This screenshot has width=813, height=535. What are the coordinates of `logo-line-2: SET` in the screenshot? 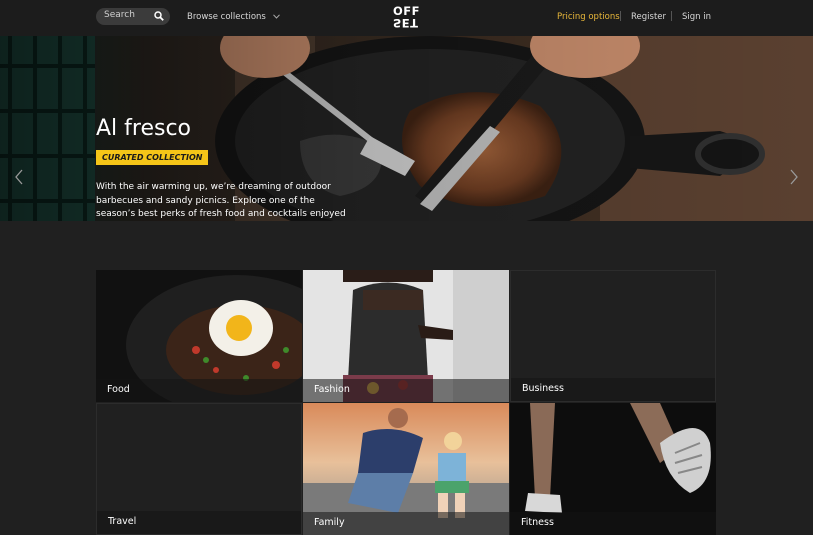 It's located at (406, 23).